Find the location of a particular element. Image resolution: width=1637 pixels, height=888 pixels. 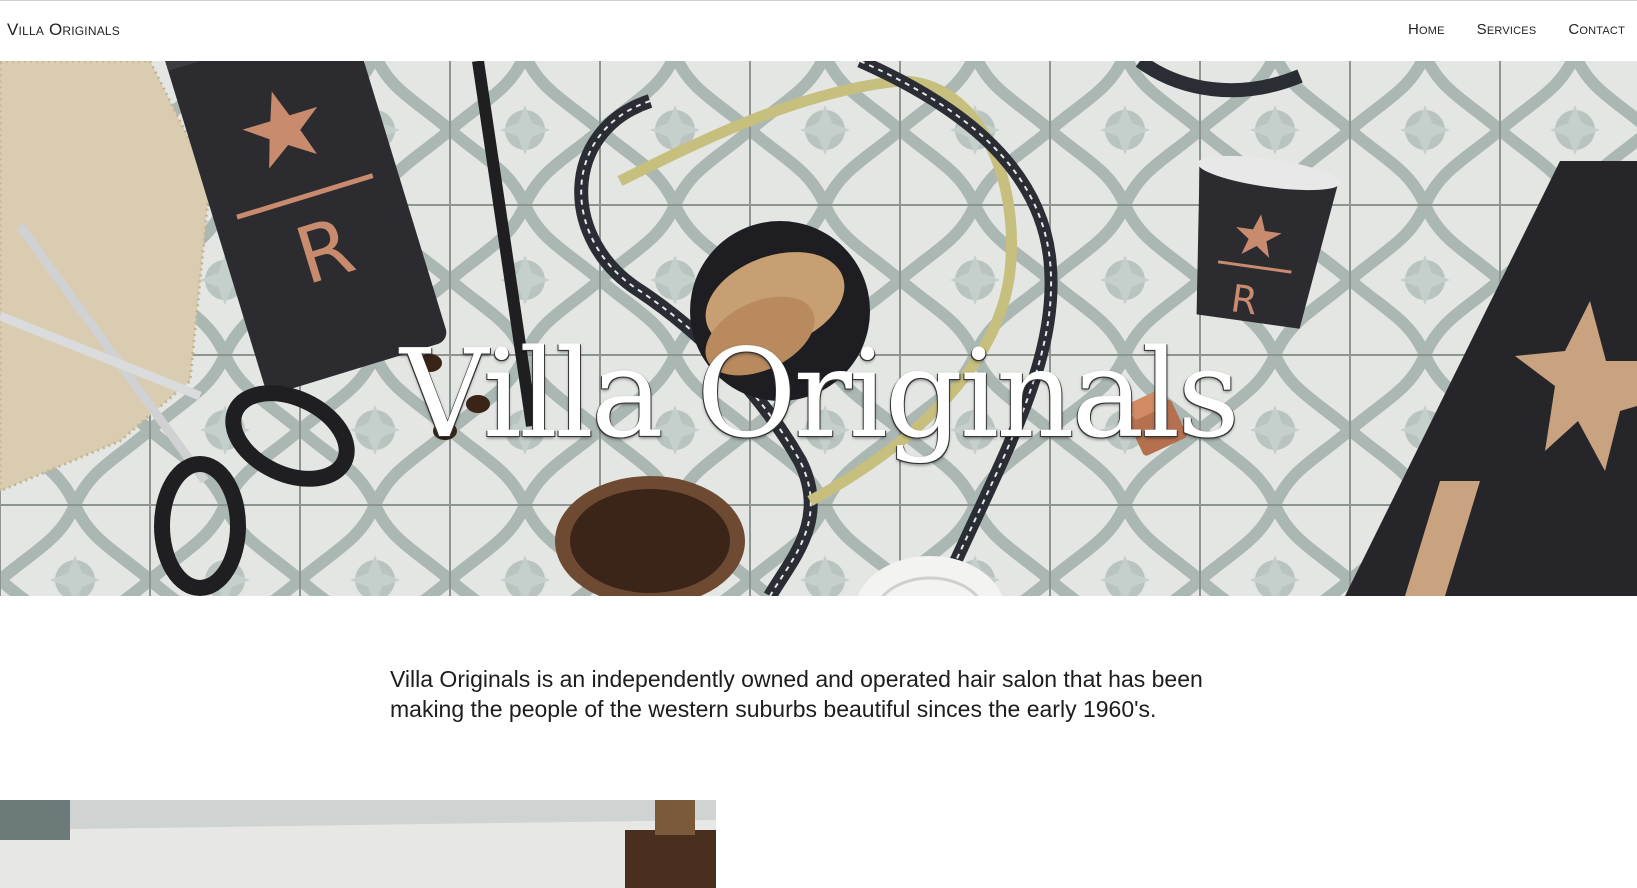

top-navbar: Villa Originals Home Services Contact is located at coordinates (818, 30).